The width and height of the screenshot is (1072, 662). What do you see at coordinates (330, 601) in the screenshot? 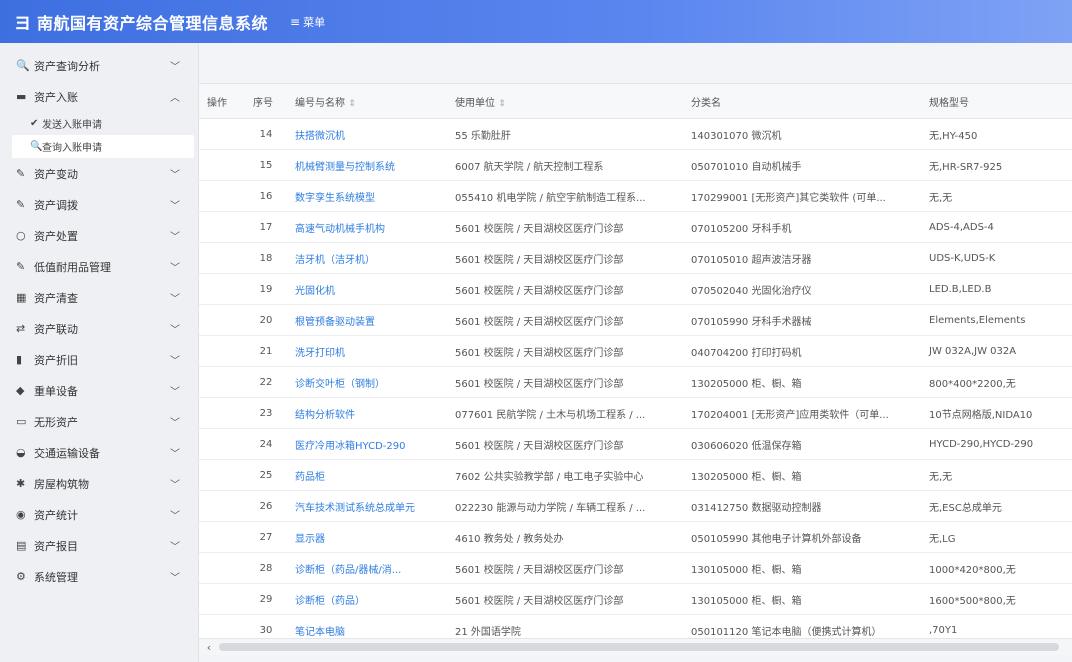
I see `asset-name-link: 诊断柜（药品）` at bounding box center [330, 601].